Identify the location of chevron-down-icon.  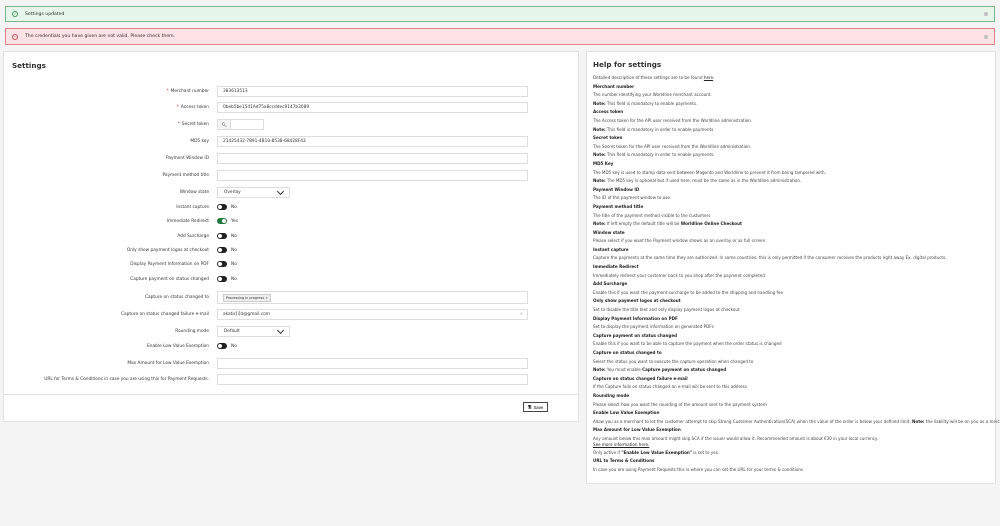
(280, 191).